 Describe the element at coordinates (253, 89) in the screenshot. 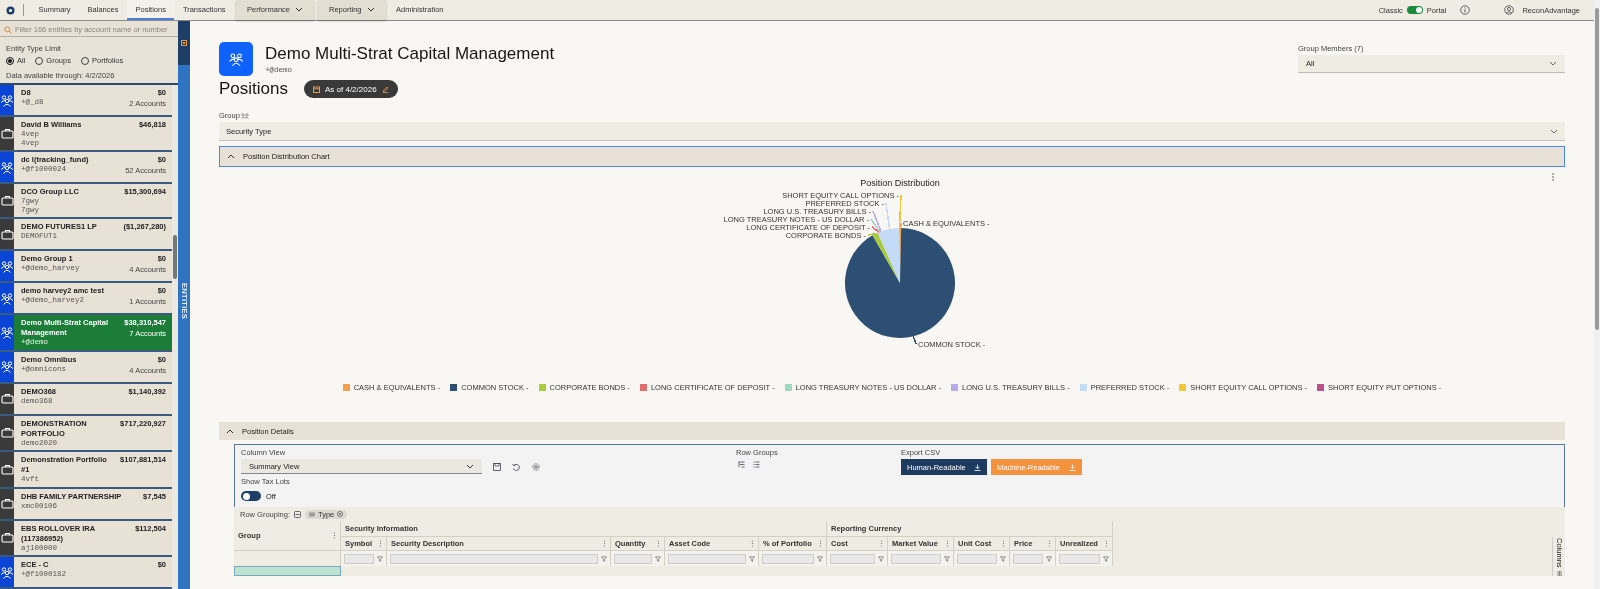

I see `section-title: Positions` at that location.